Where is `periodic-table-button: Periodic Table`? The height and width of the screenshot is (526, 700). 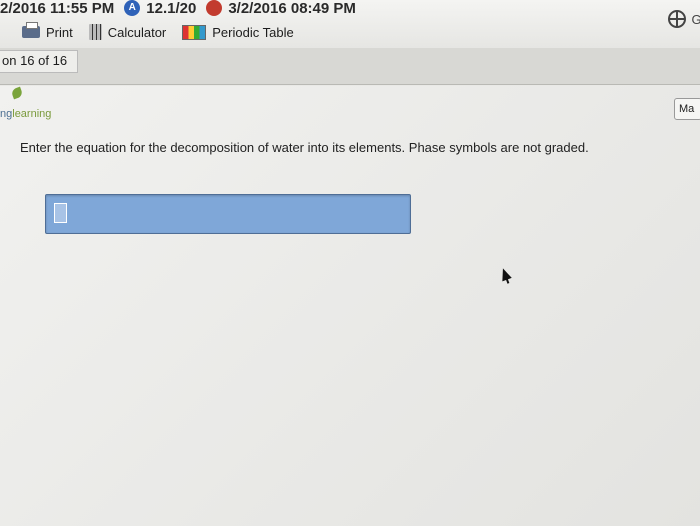
periodic-table-button: Periodic Table is located at coordinates (238, 32).